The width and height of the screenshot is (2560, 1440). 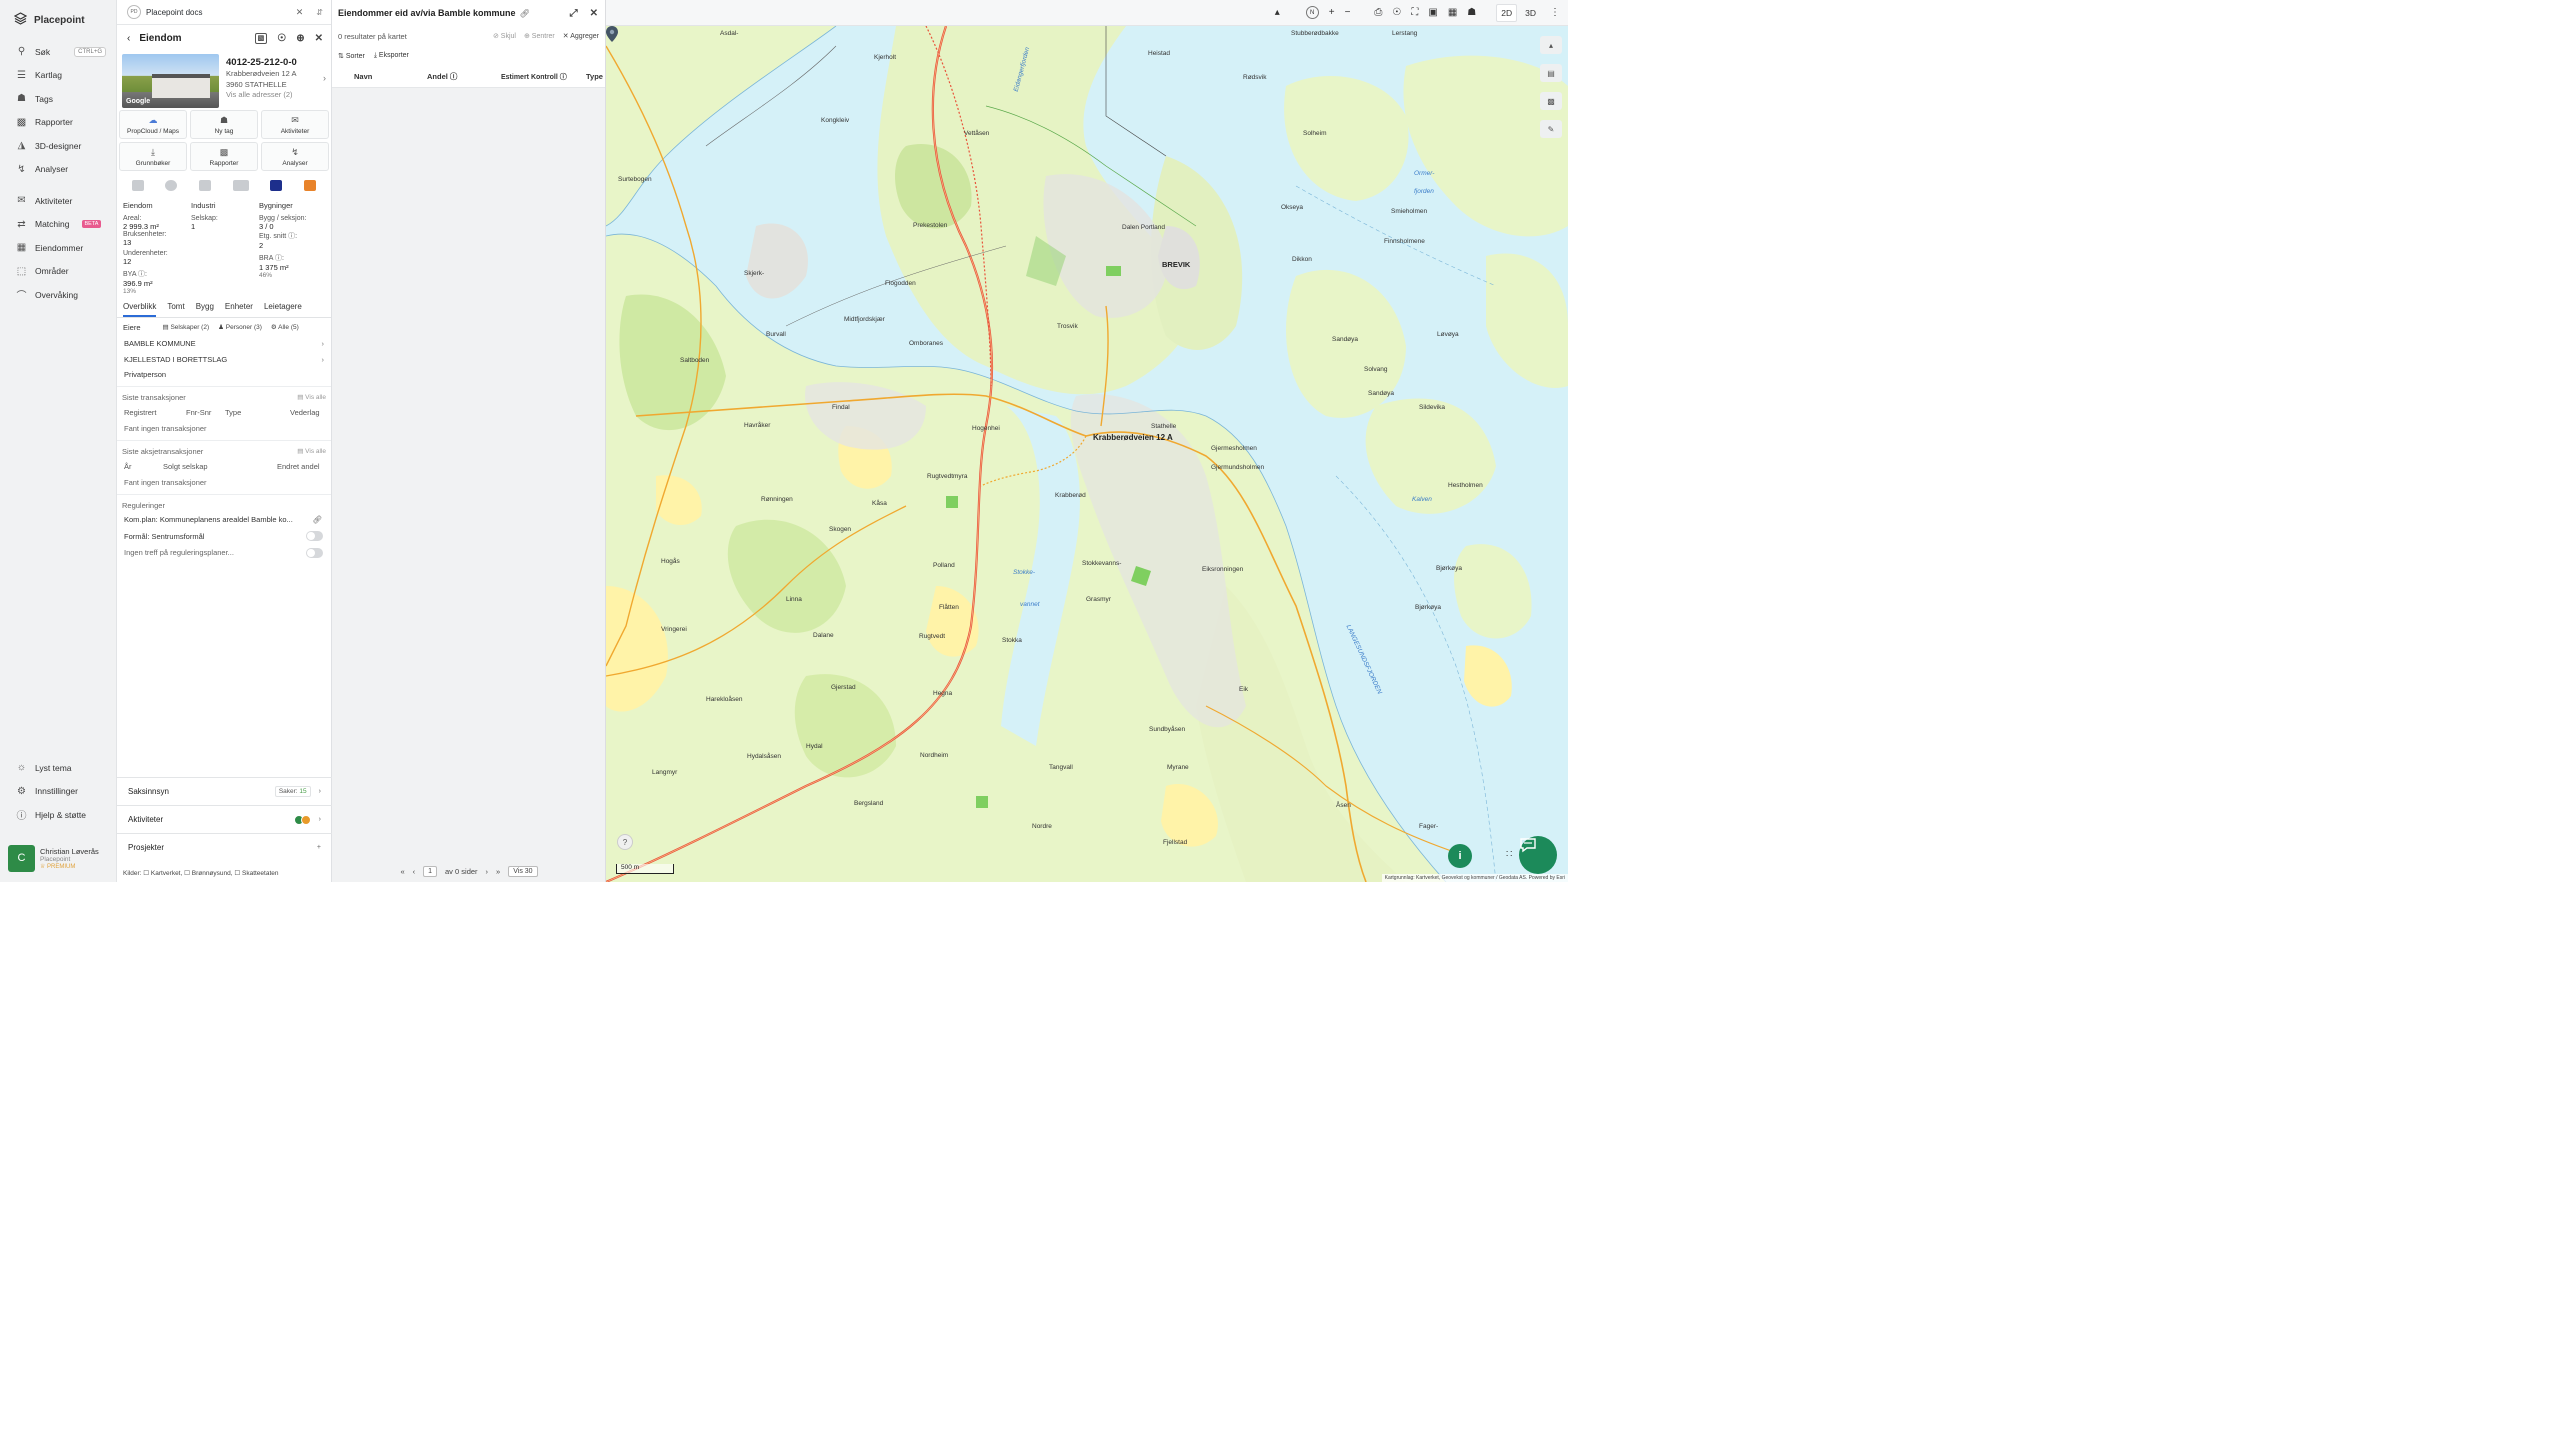 I want to click on first-page-icon: «, so click(x=402, y=871).